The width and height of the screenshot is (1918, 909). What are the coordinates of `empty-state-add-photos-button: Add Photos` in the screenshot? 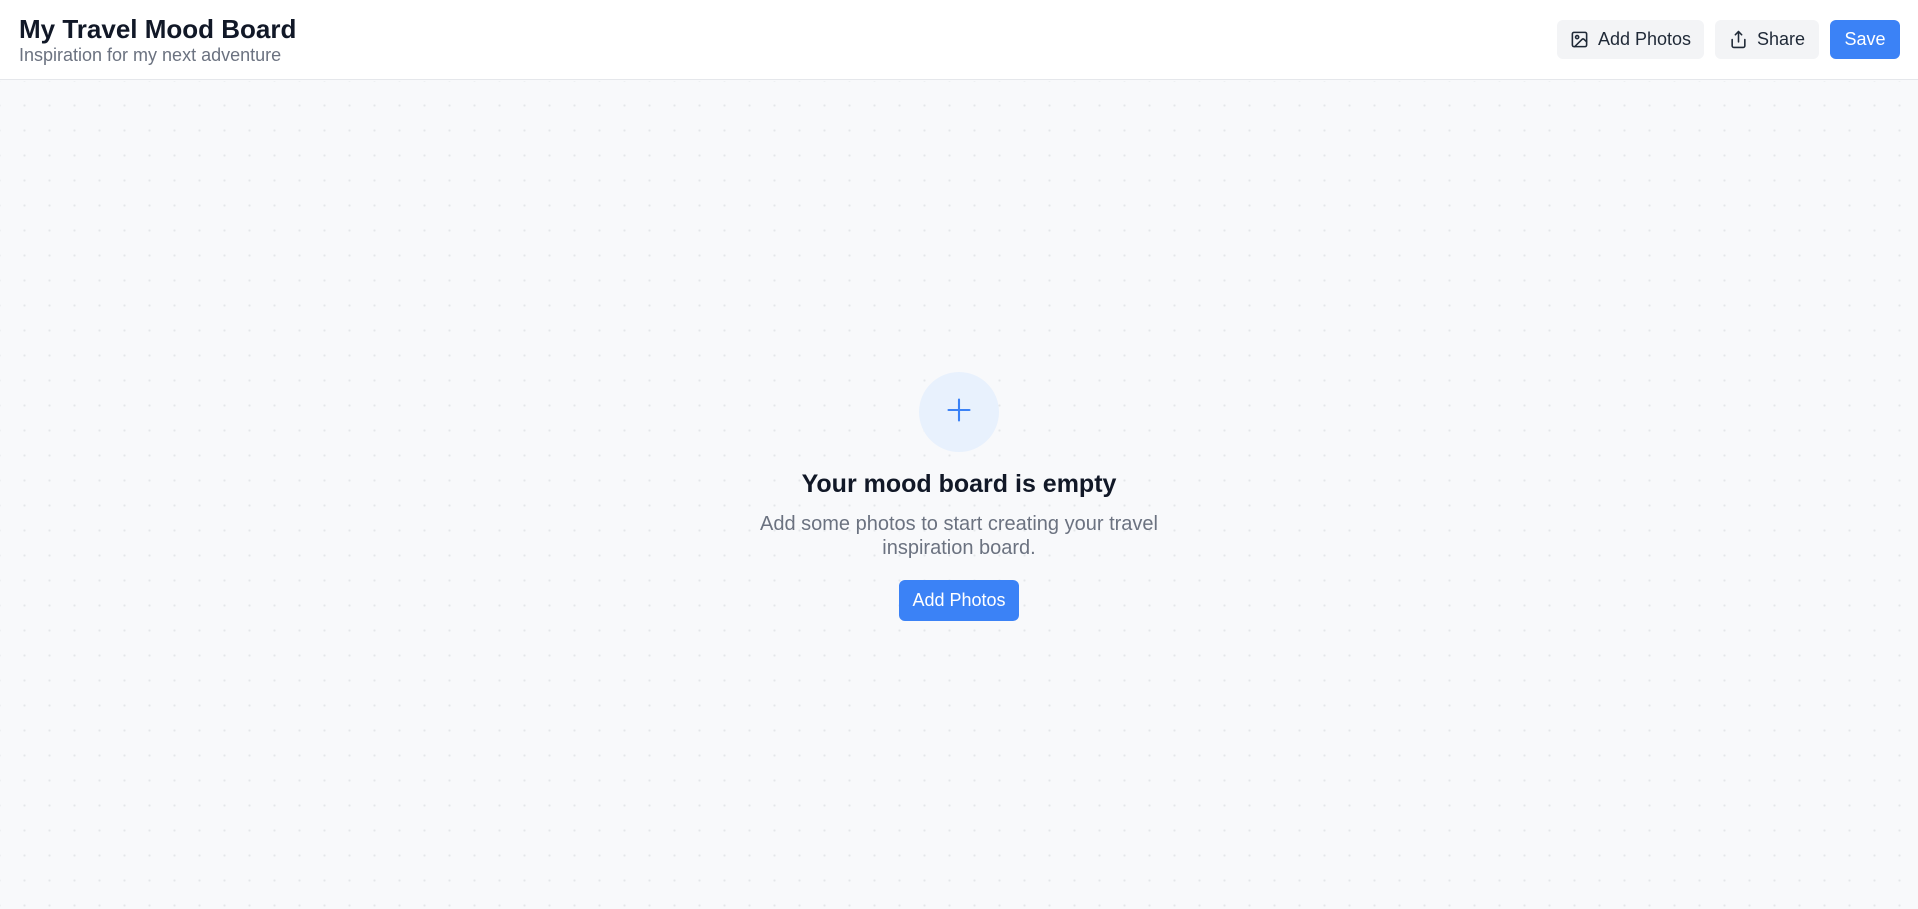 It's located at (959, 600).